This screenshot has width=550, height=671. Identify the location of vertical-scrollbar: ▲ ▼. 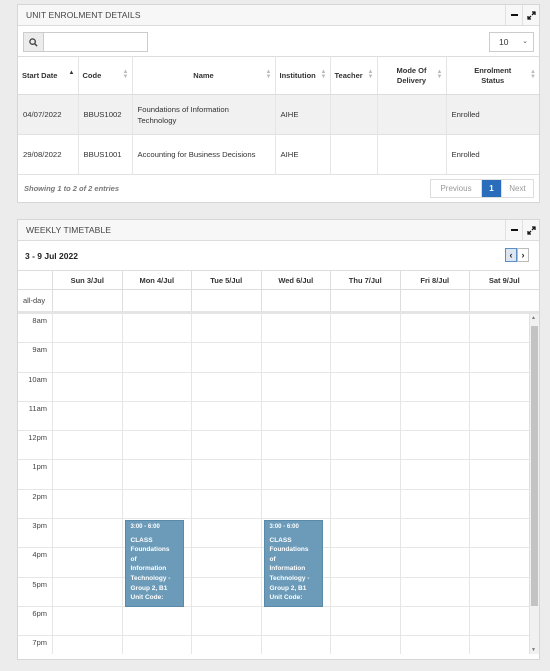
(534, 484).